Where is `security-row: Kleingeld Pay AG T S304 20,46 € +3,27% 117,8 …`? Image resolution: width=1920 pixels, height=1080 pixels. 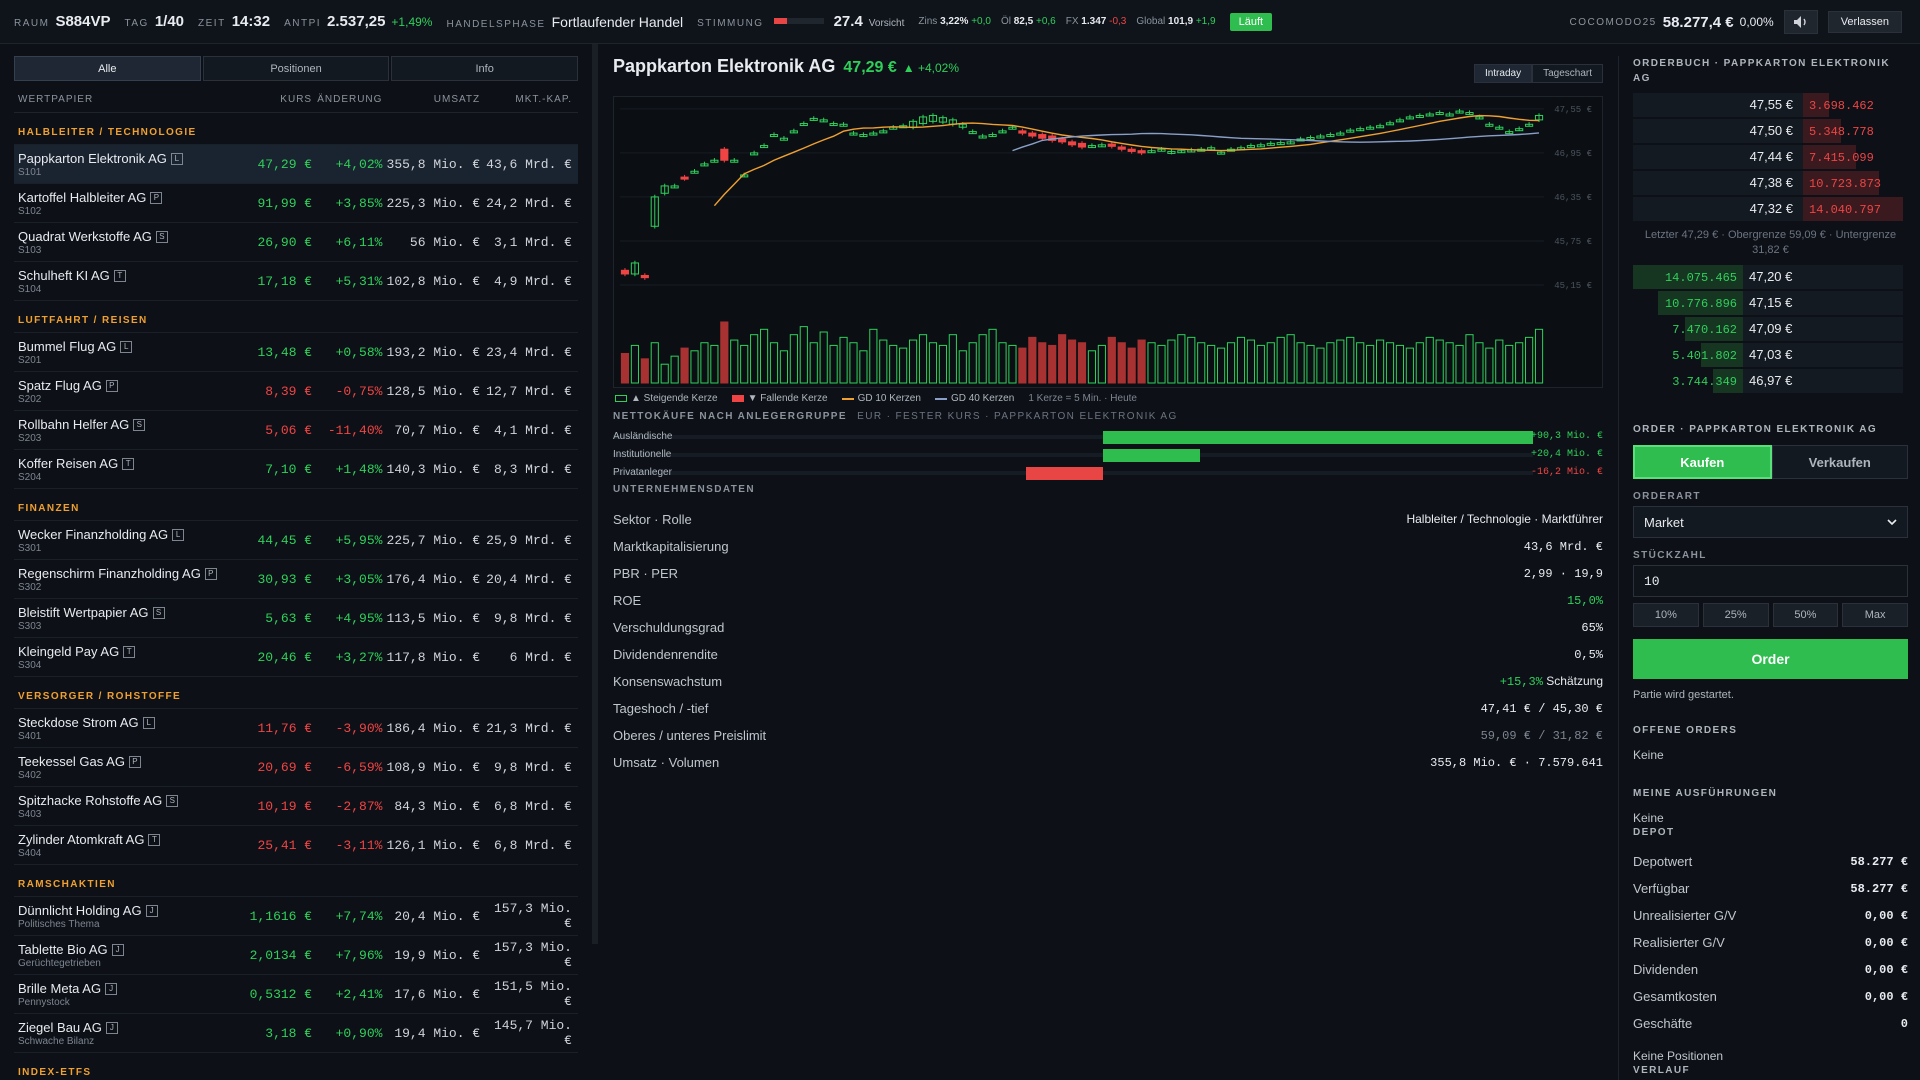
security-row: Kleingeld Pay AG T S304 20,46 € +3,27% 117,8 … is located at coordinates (296, 657).